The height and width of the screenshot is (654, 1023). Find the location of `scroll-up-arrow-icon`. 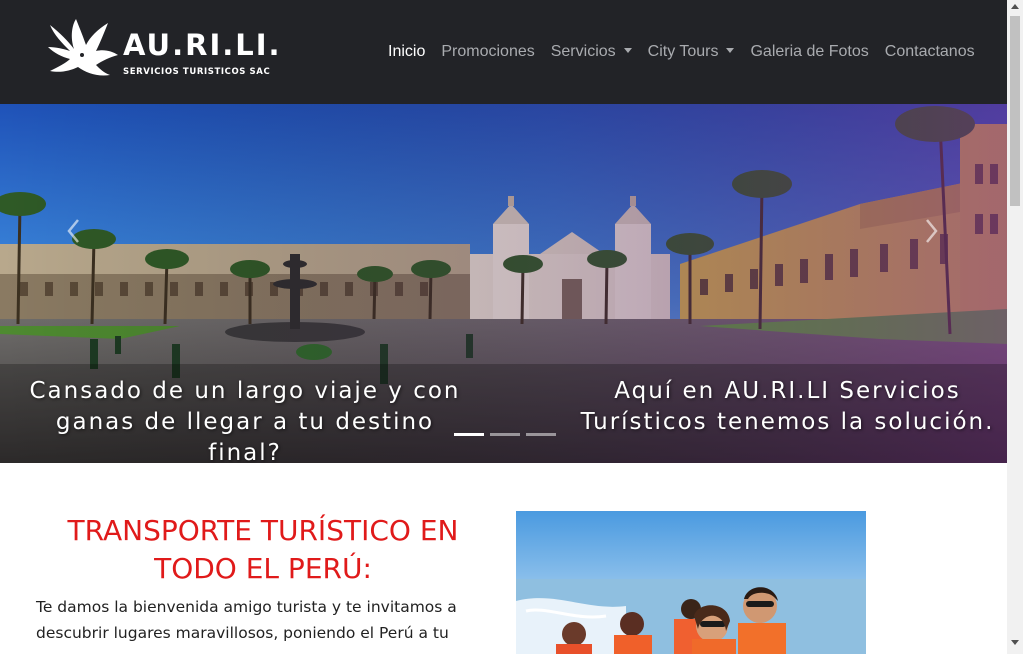

scroll-up-arrow-icon is located at coordinates (1015, 6).